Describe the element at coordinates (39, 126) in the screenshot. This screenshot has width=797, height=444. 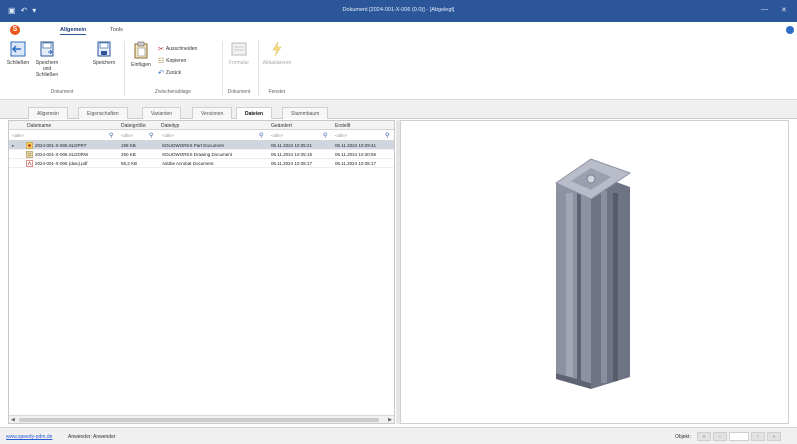
I see `column-header-dateiname: Dateiname` at that location.